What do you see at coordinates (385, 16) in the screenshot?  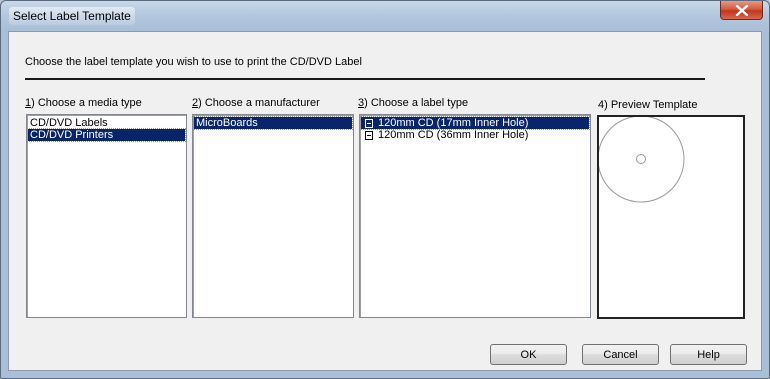 I see `title-bar: Select Label Template` at bounding box center [385, 16].